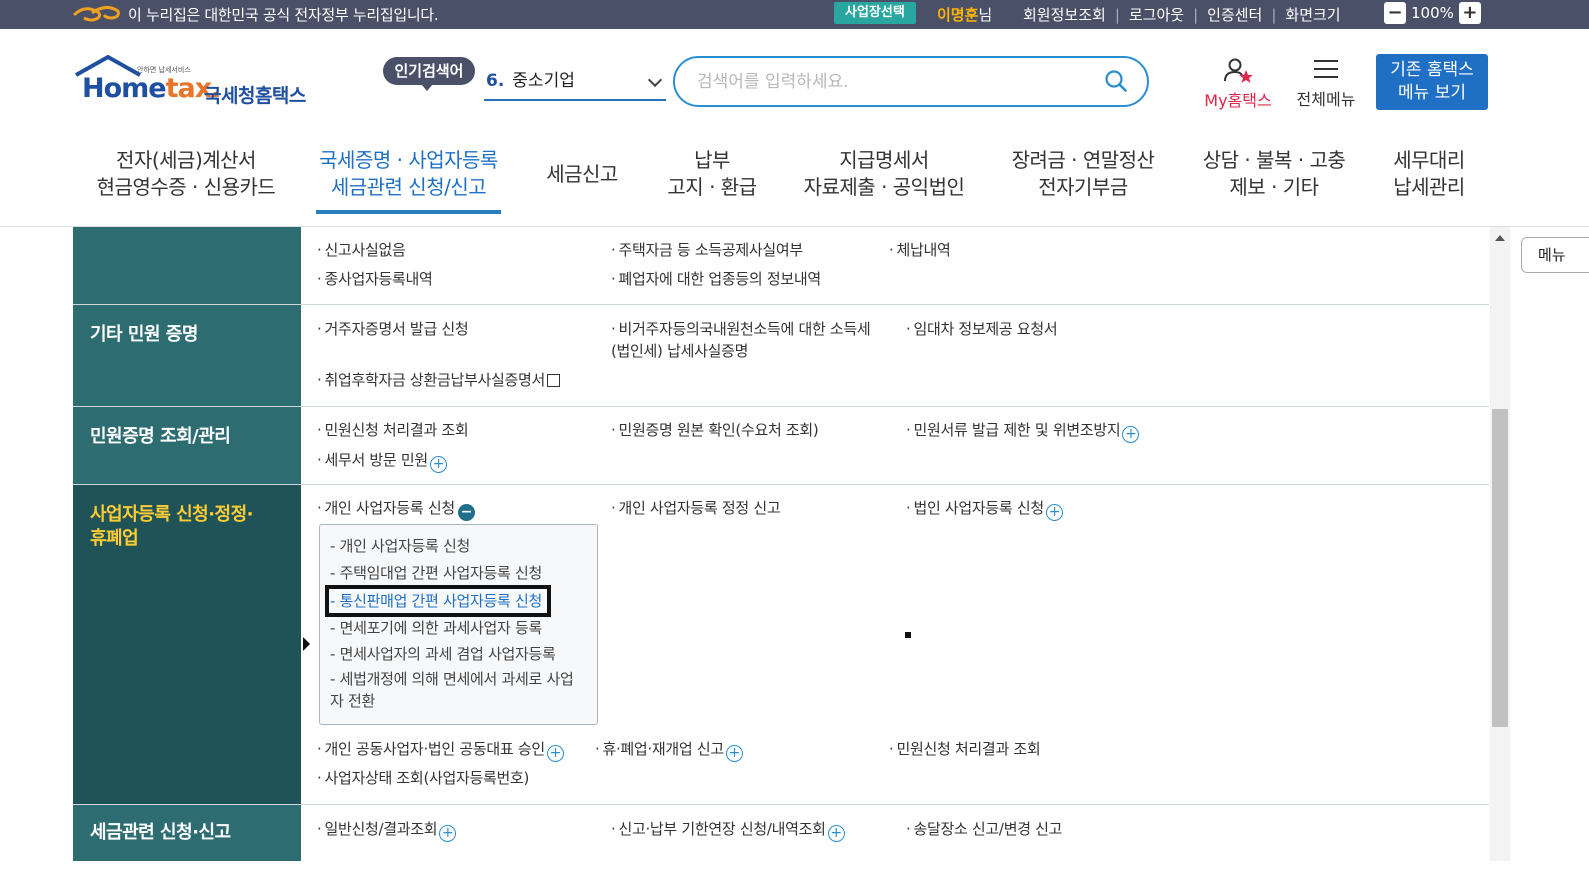 This screenshot has height=885, width=1589. Describe the element at coordinates (1156, 15) in the screenshot. I see `logout-link: 로그아웃` at that location.